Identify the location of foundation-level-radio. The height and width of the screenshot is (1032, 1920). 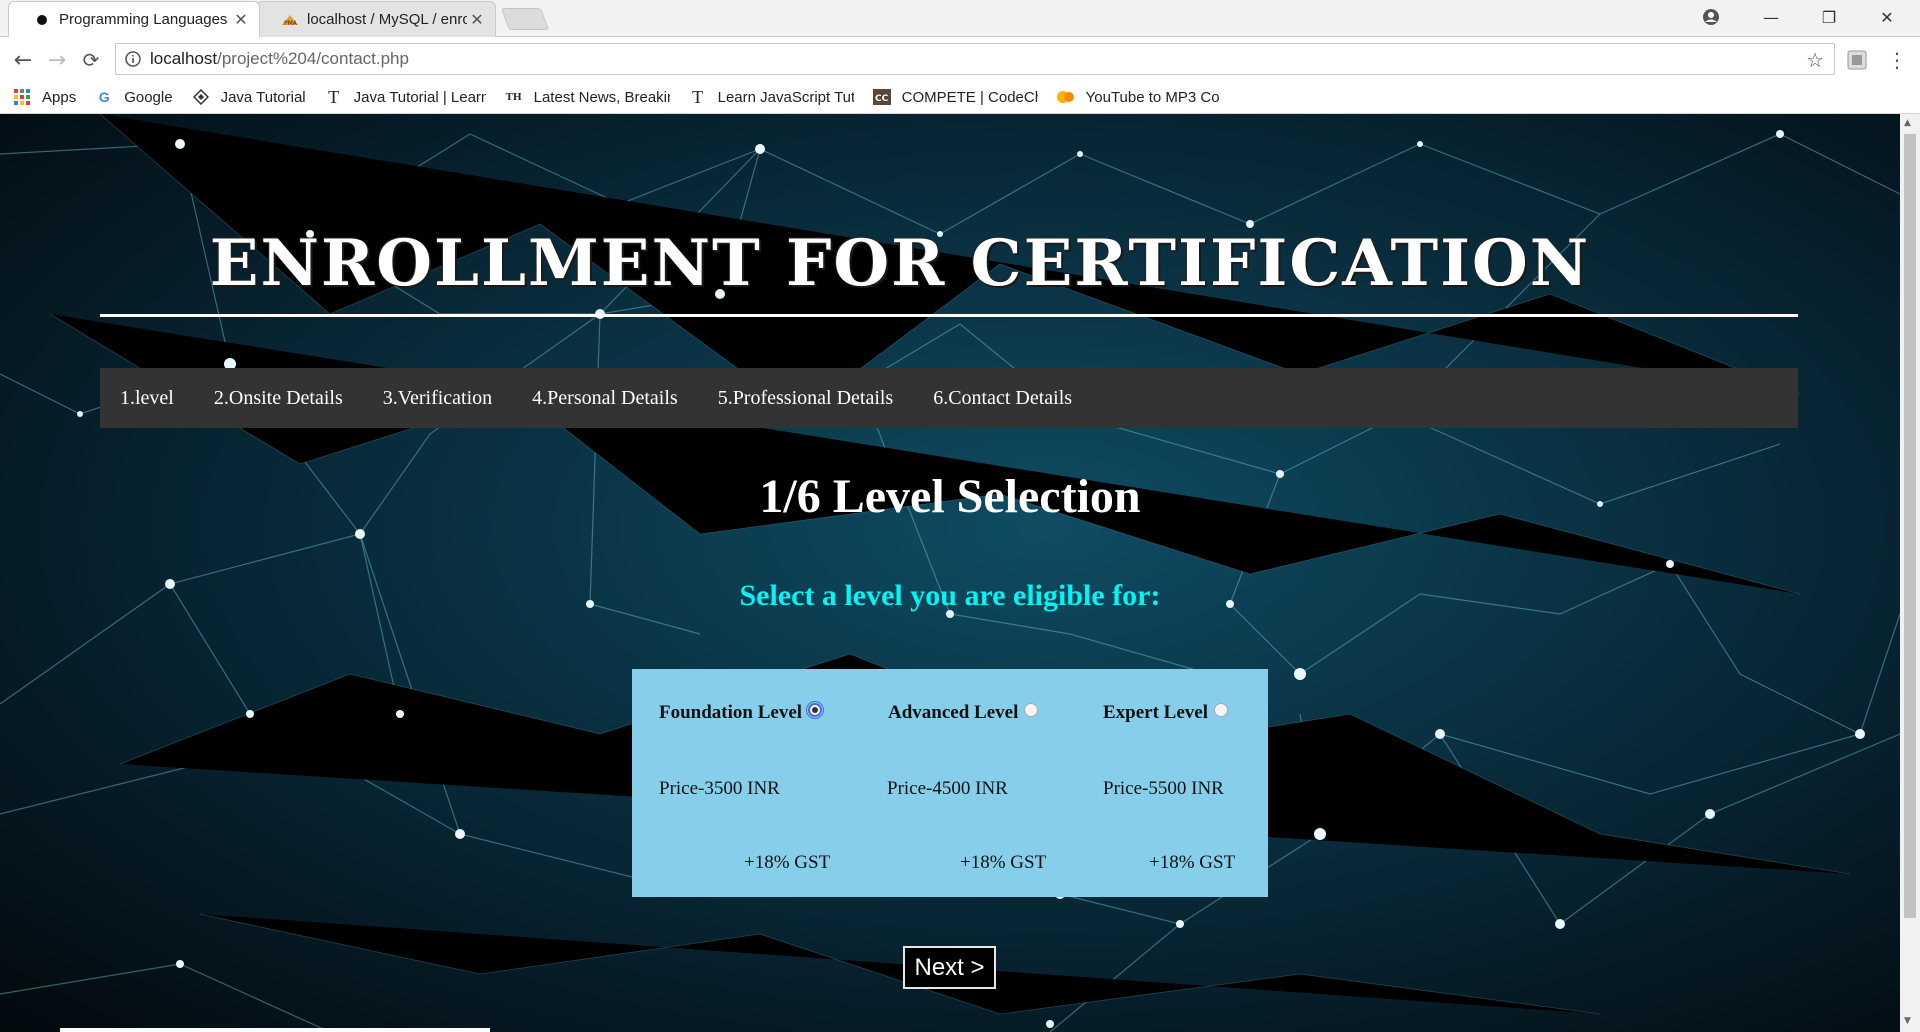
(815, 710).